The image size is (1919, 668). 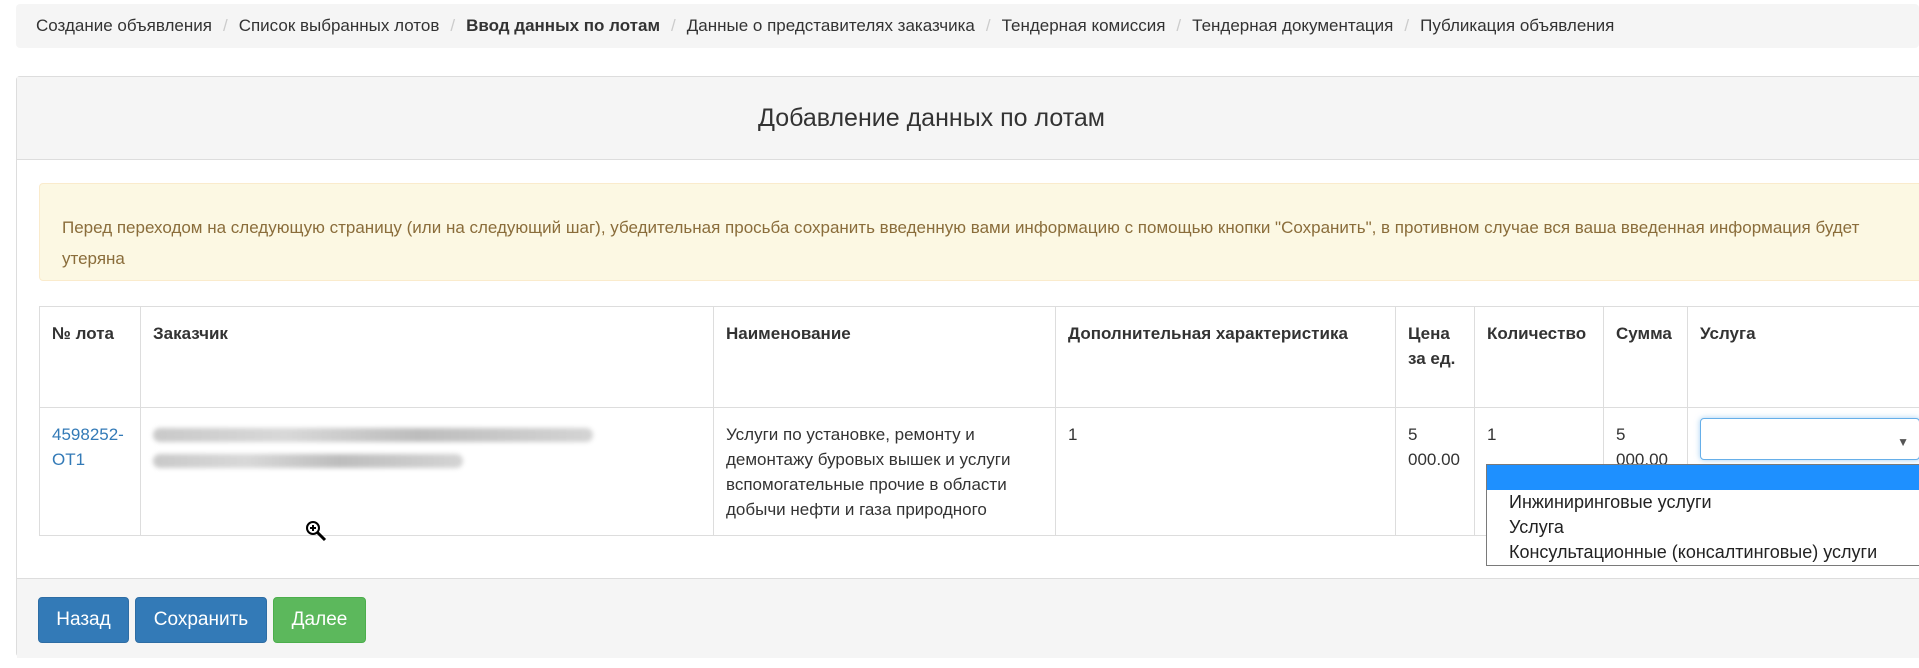 I want to click on breadcrumb-customer-representatives: Данные о представителях заказчика, so click(x=831, y=26).